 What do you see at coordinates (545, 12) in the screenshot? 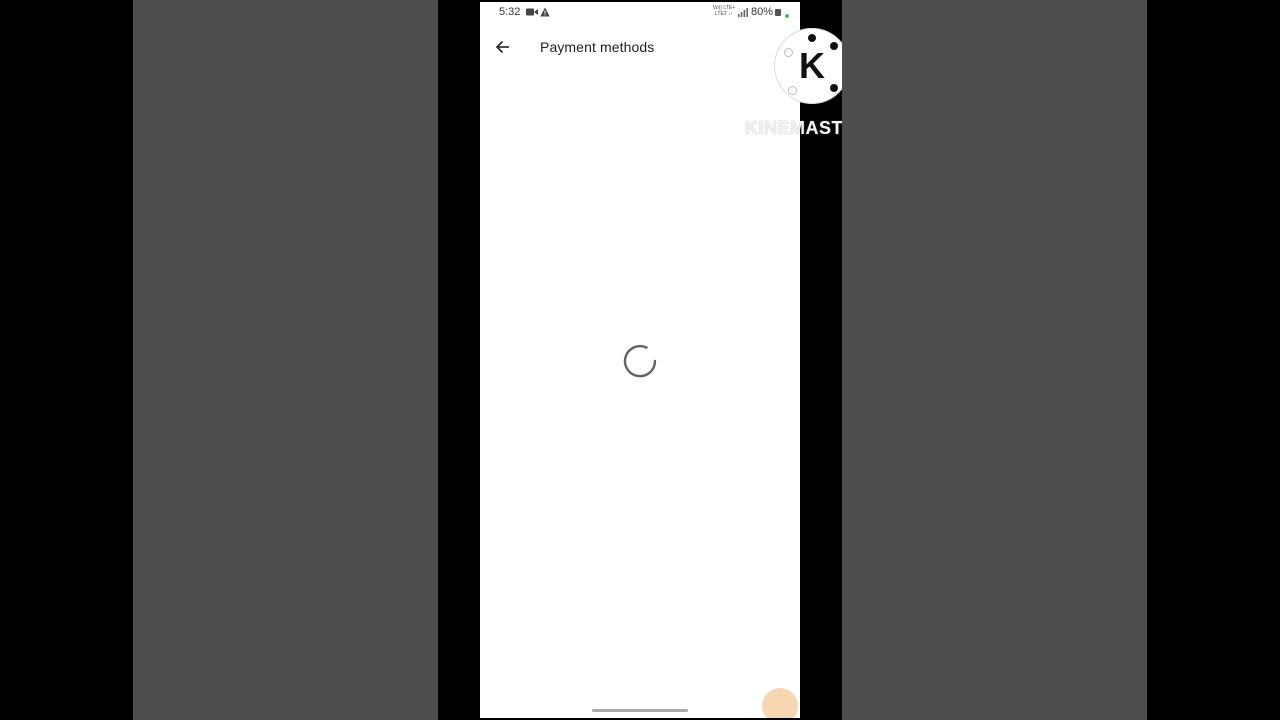
I see `alert-triangle-icon` at bounding box center [545, 12].